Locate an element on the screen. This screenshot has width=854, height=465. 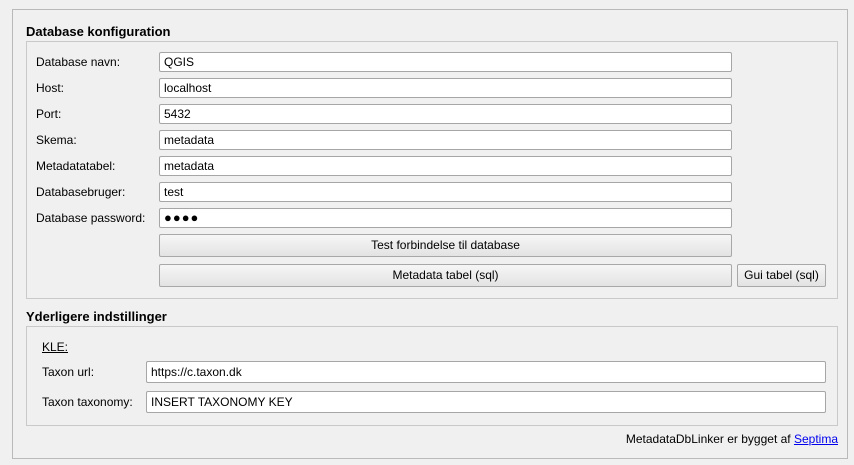
taxon-taxonomy-label: Taxon taxonomy: is located at coordinates (87, 402).